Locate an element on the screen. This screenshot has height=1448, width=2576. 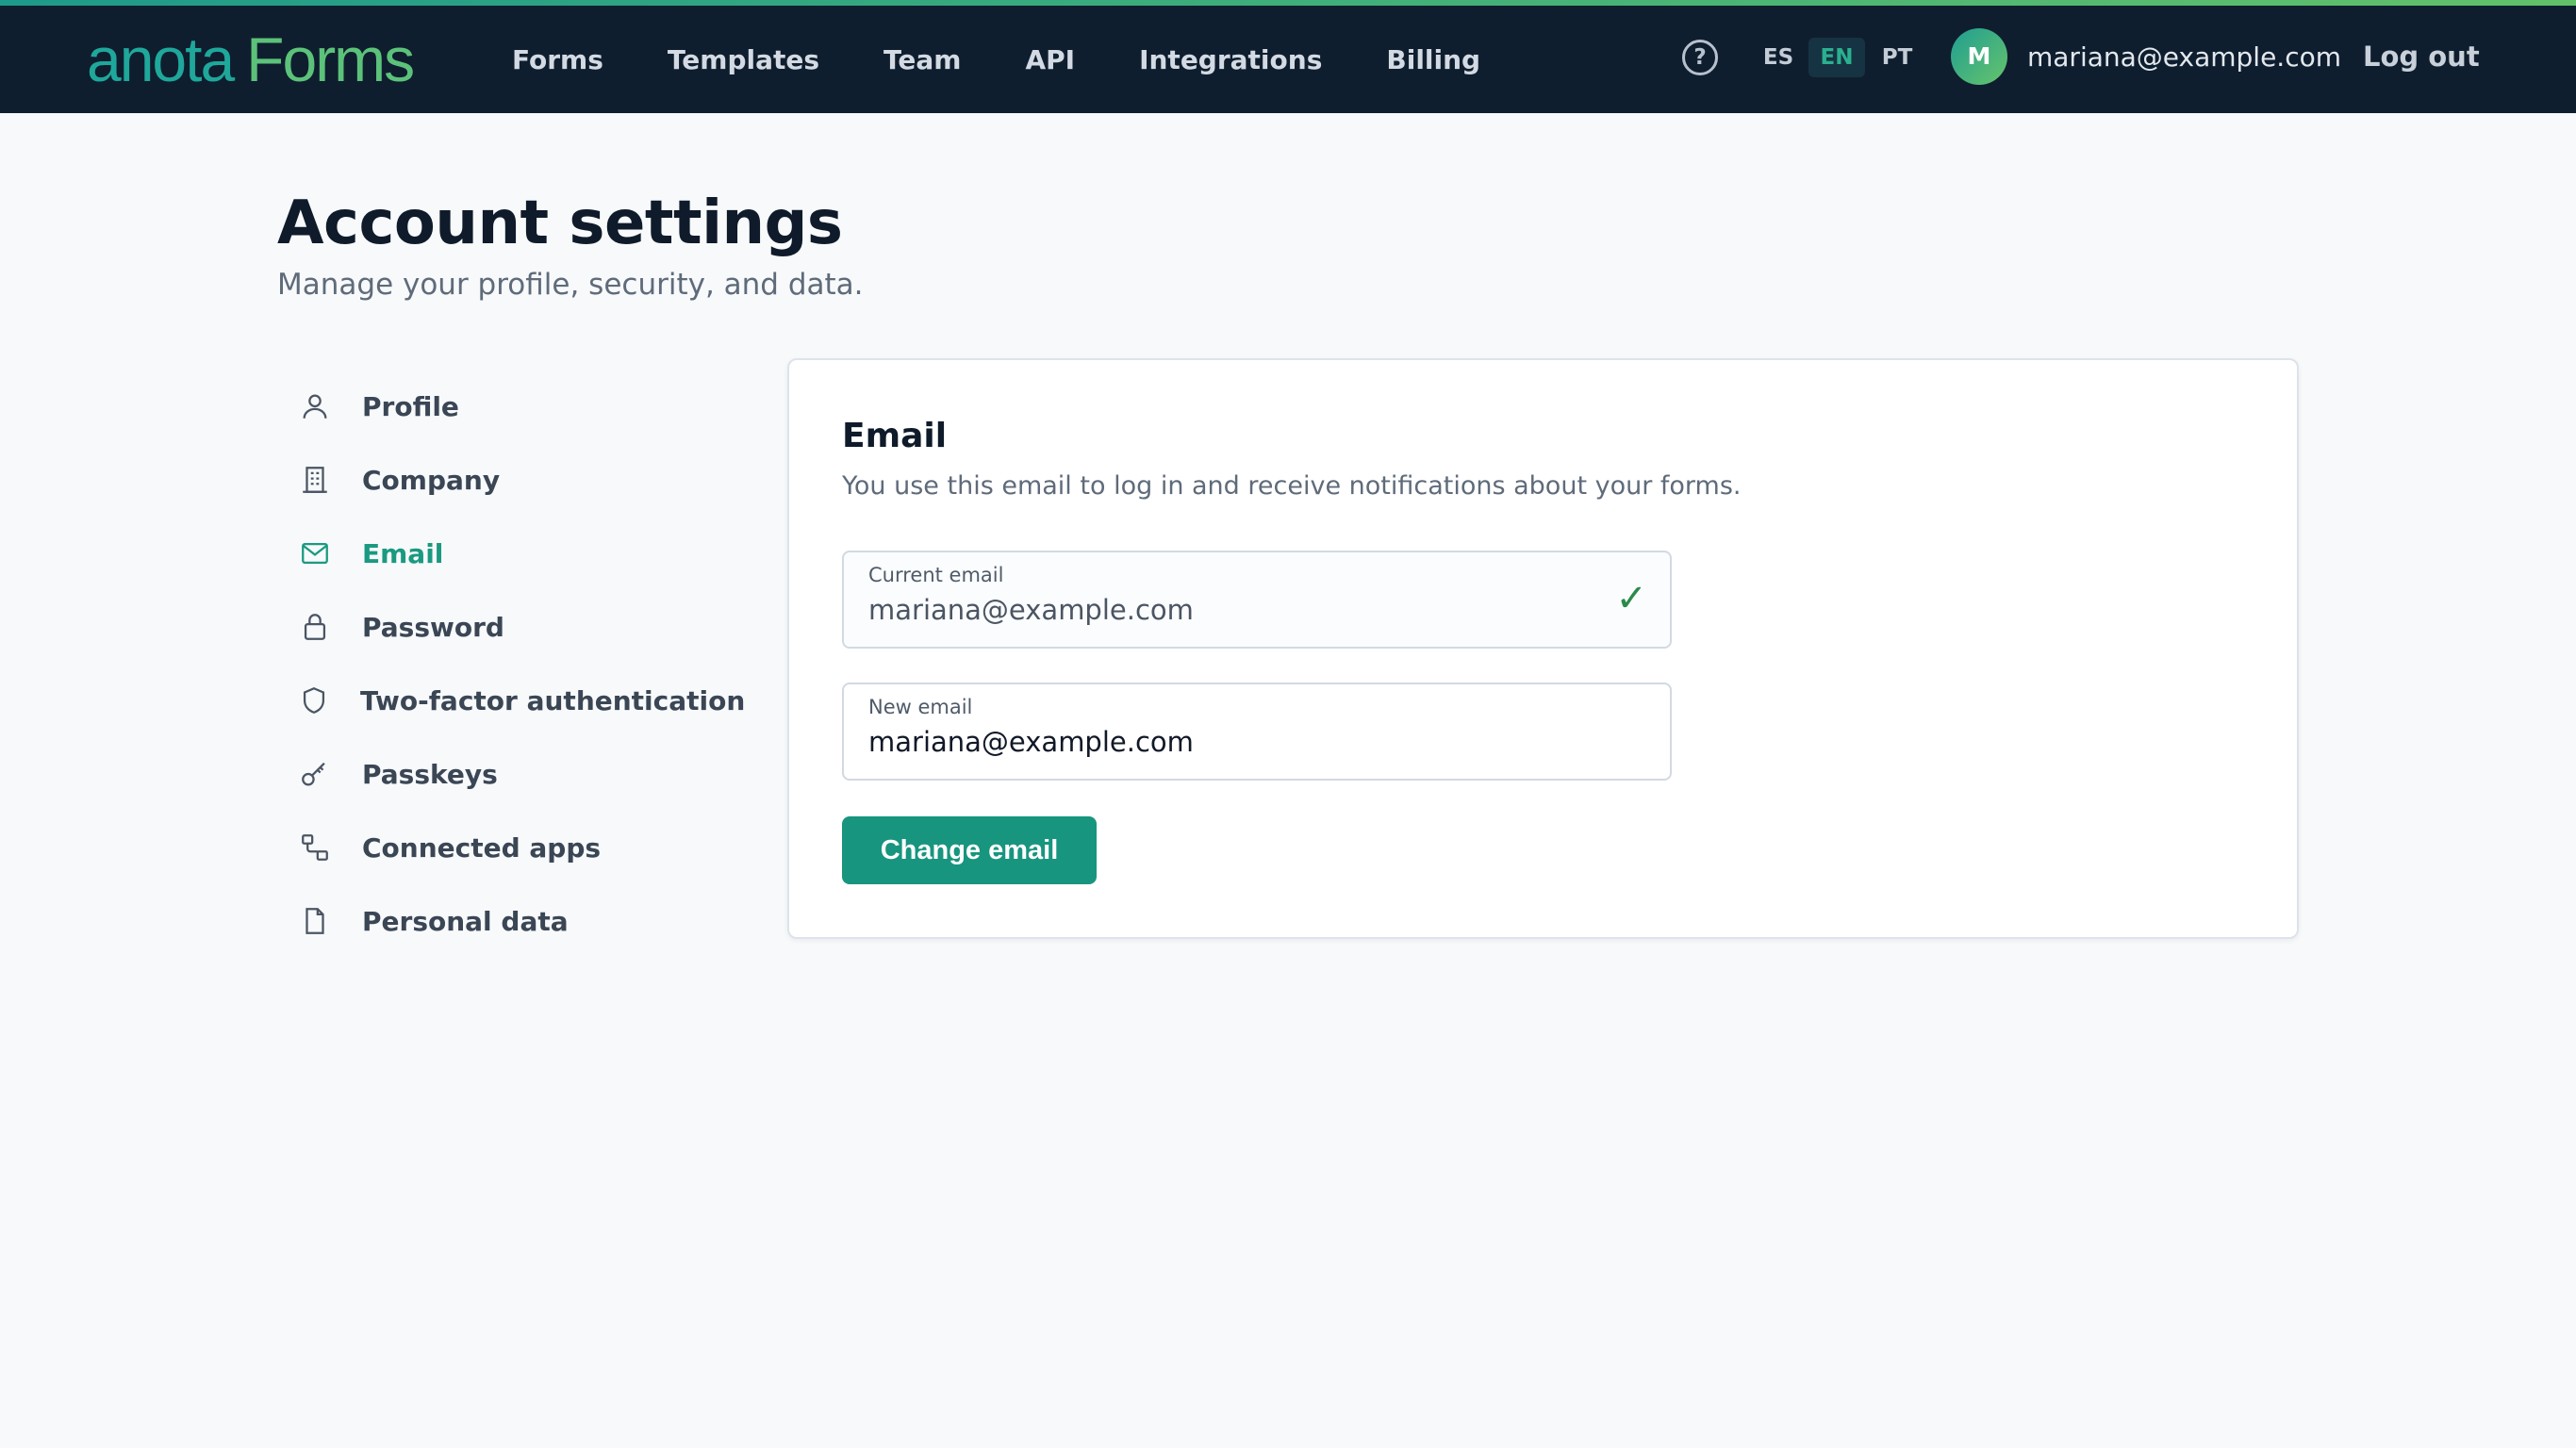
language-en: EN is located at coordinates (1836, 57).